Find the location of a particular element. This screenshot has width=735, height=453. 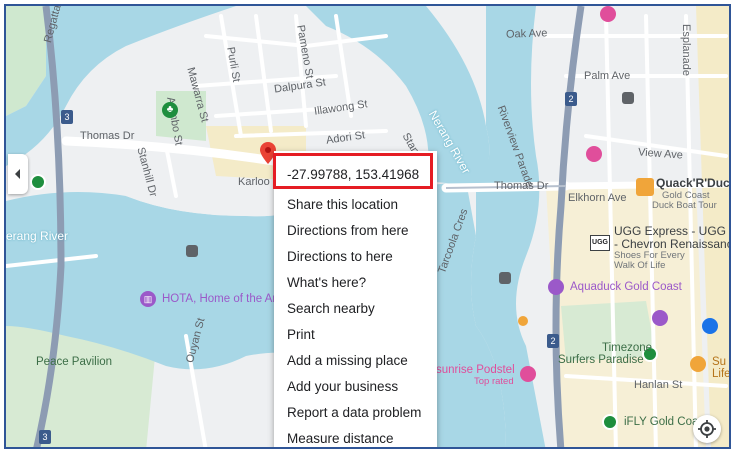

street-label: Karloo is located at coordinates (254, 182).